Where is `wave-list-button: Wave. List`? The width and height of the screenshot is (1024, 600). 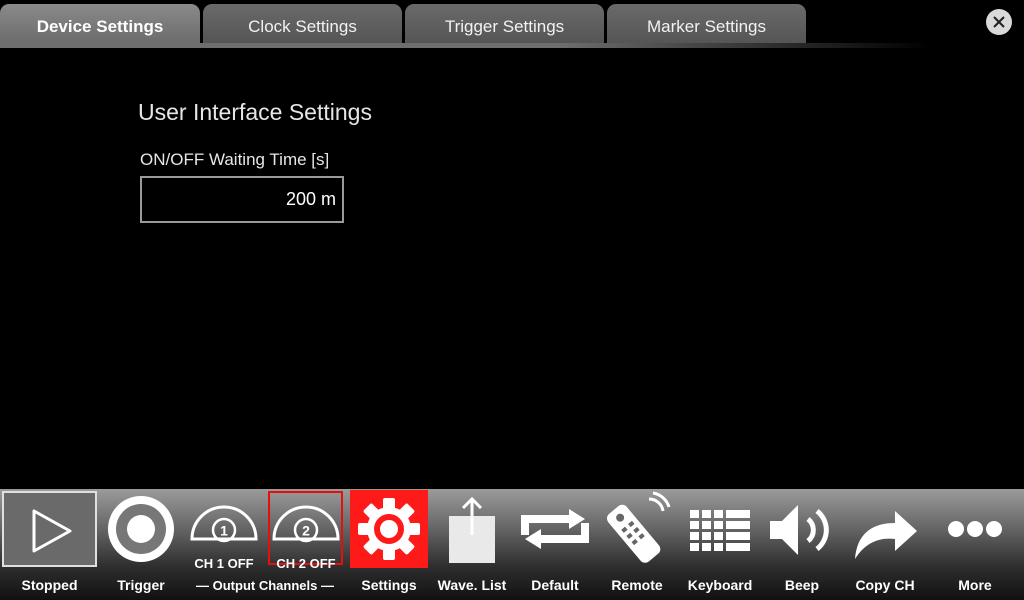
wave-list-button: Wave. List is located at coordinates (472, 544).